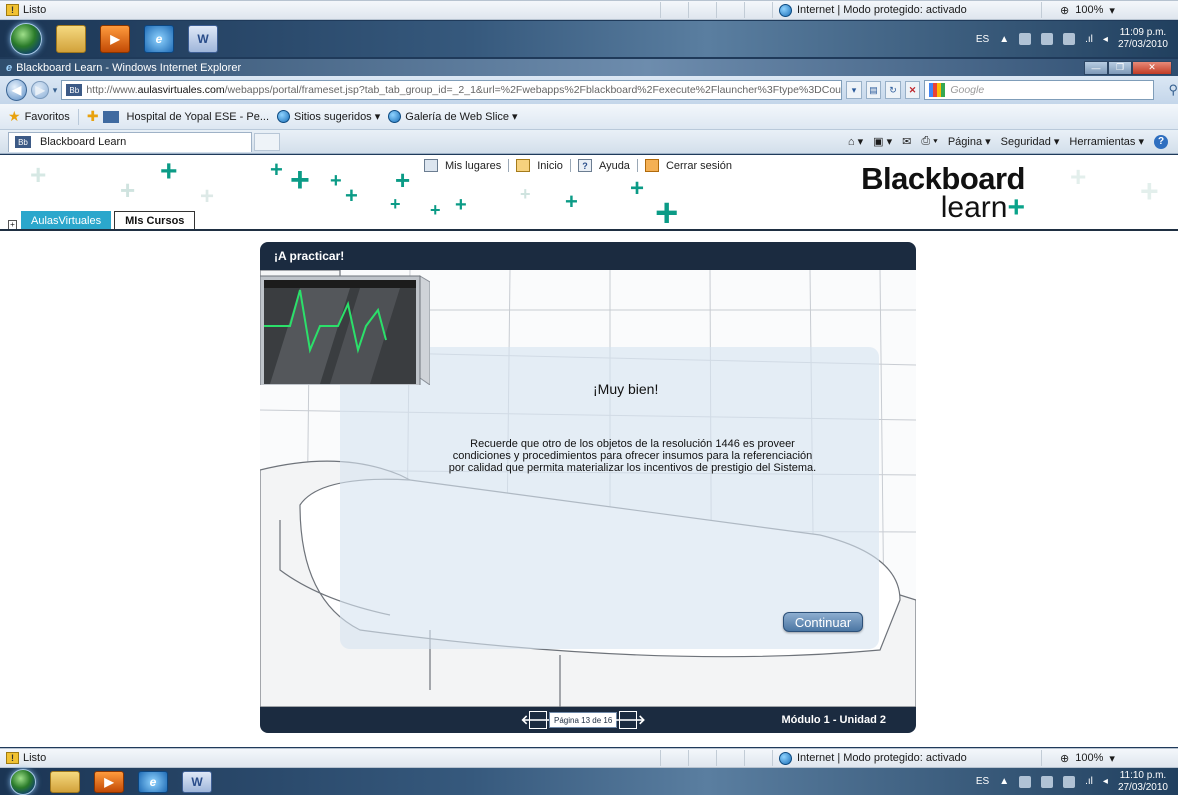 The height and width of the screenshot is (795, 1178). I want to click on continue-button: Continuar, so click(823, 622).